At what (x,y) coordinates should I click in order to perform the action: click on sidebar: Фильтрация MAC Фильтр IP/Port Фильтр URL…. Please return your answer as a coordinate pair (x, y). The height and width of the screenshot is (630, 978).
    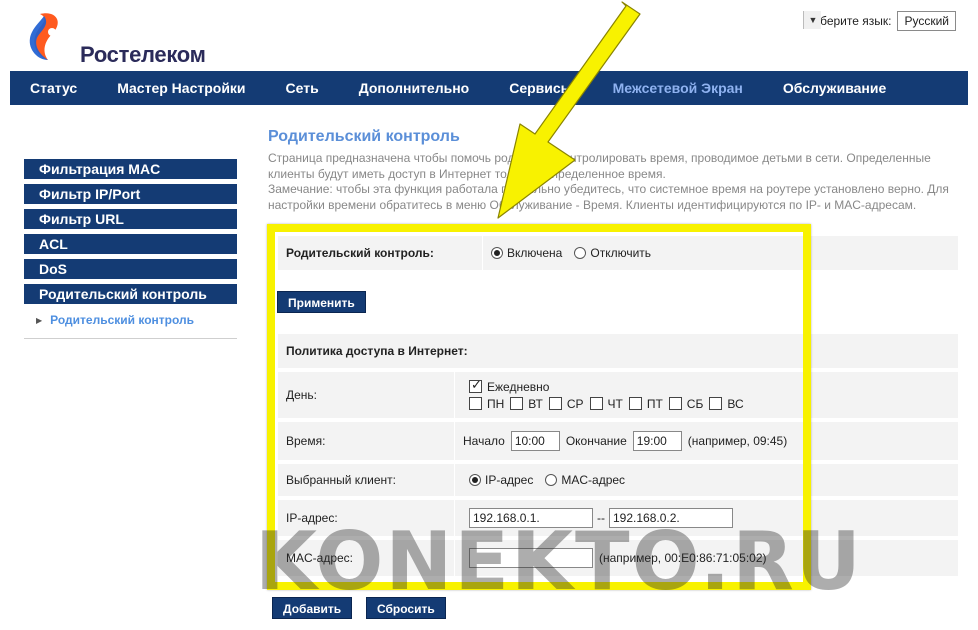
    Looking at the image, I should click on (130, 249).